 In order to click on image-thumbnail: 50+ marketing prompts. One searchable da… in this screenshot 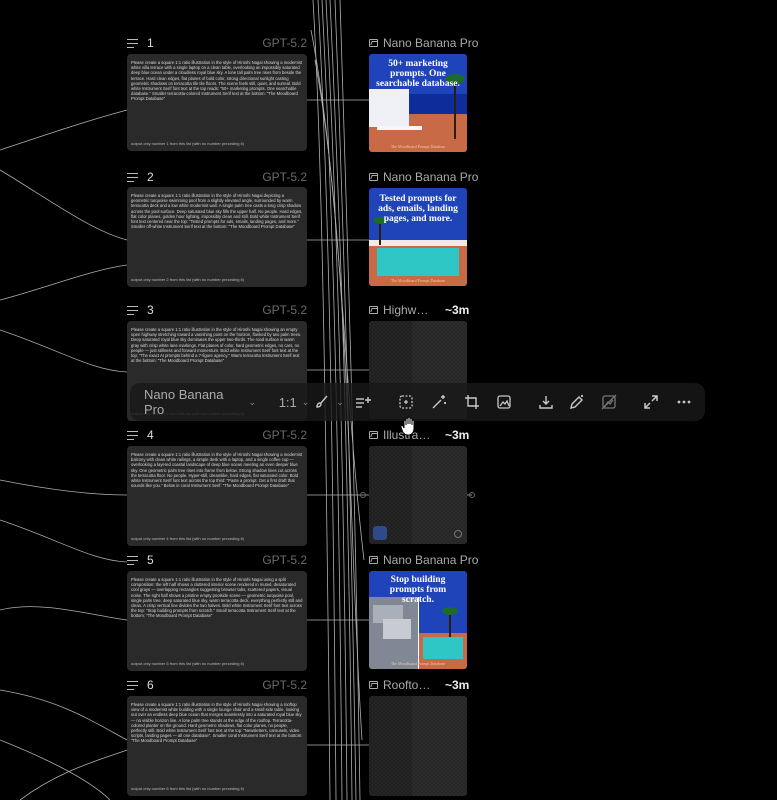, I will do `click(418, 103)`.